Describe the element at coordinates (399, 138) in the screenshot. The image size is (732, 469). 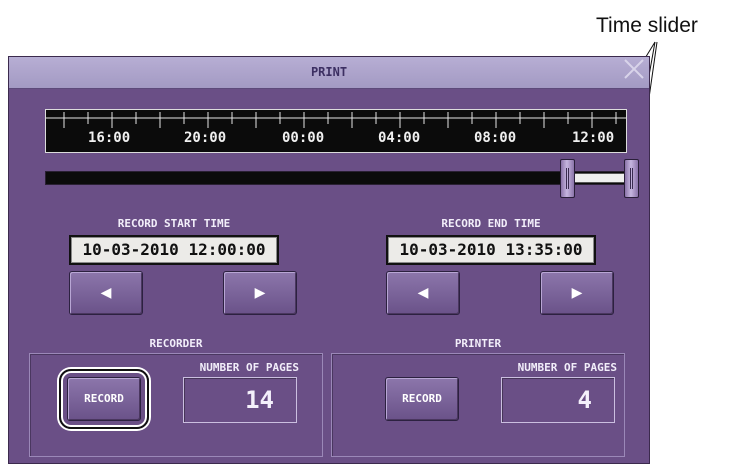
I see `tick-label-4: 04:00` at that location.